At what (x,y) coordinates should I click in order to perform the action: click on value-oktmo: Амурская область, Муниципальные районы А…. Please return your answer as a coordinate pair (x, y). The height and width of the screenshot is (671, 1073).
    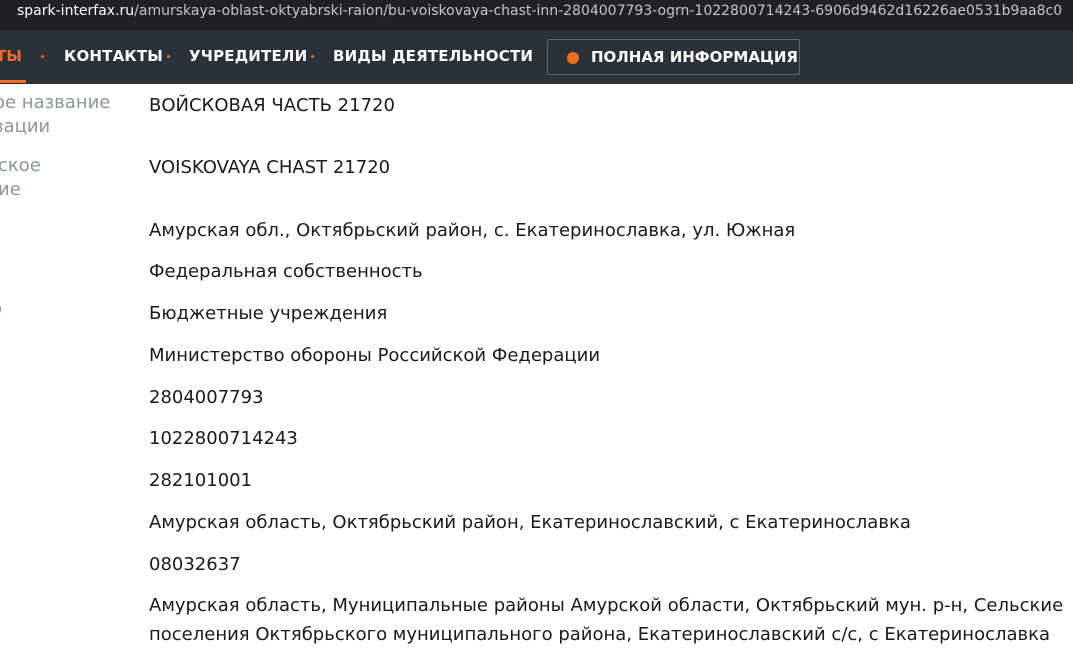
    Looking at the image, I should click on (606, 620).